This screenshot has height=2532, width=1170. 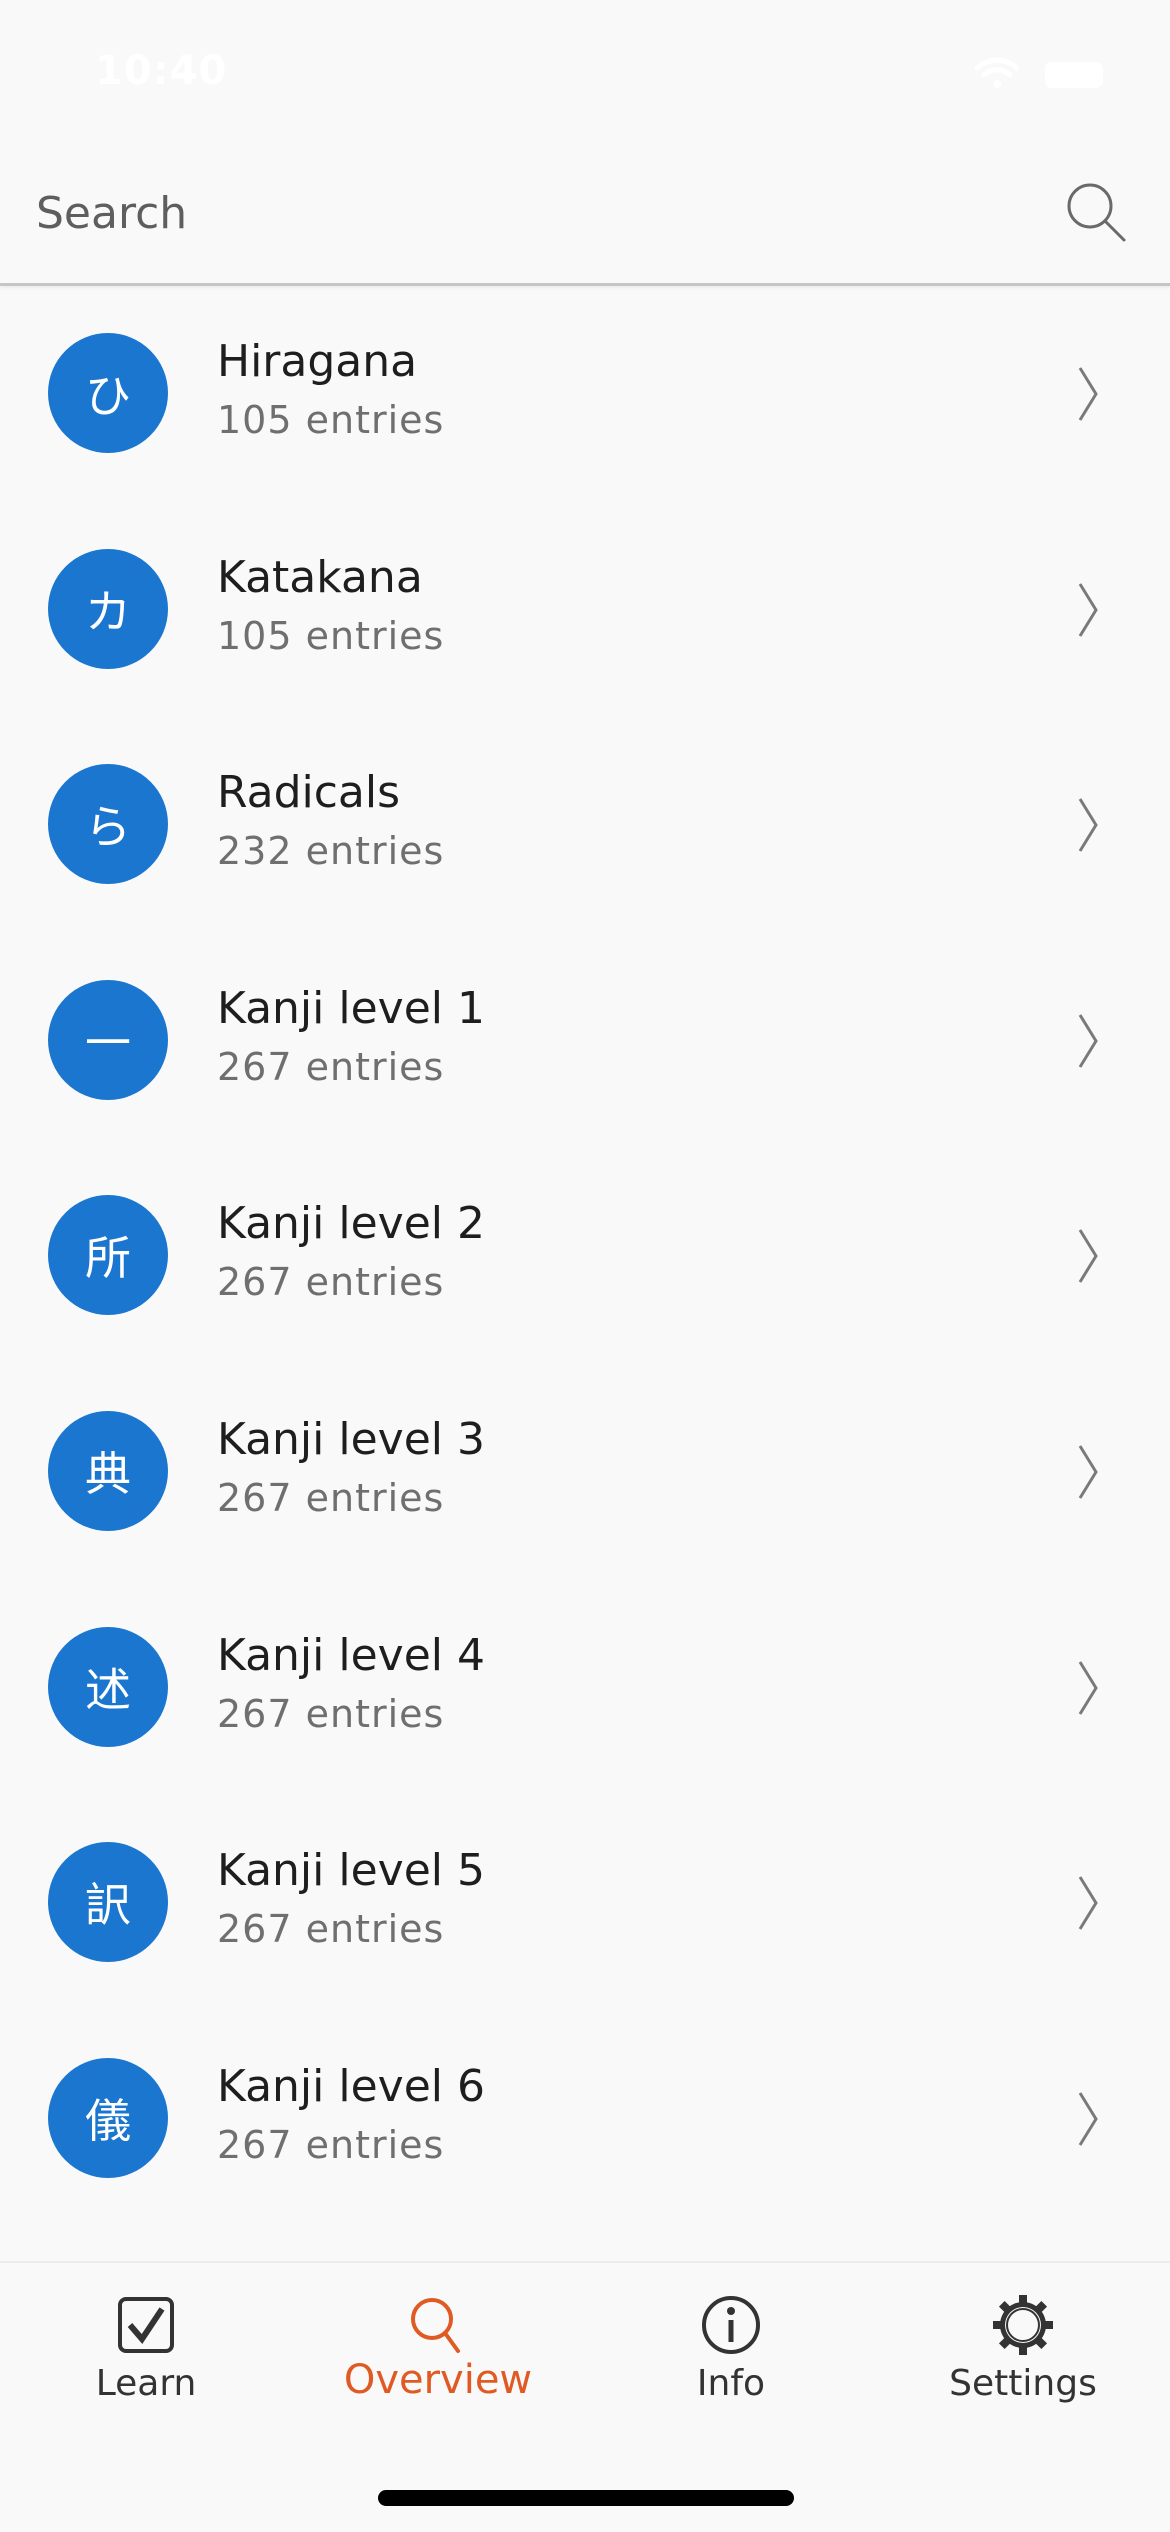 What do you see at coordinates (997, 72) in the screenshot?
I see `wifi-icon` at bounding box center [997, 72].